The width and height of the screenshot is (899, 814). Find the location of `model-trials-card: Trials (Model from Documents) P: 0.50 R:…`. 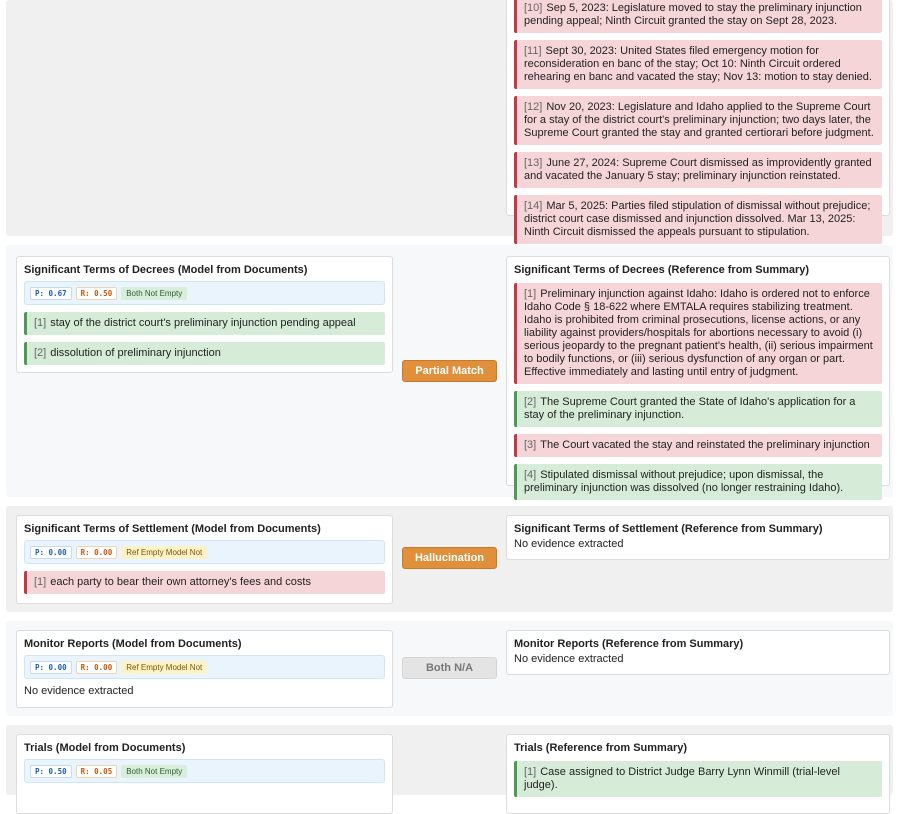

model-trials-card: Trials (Model from Documents) P: 0.50 R:… is located at coordinates (204, 774).